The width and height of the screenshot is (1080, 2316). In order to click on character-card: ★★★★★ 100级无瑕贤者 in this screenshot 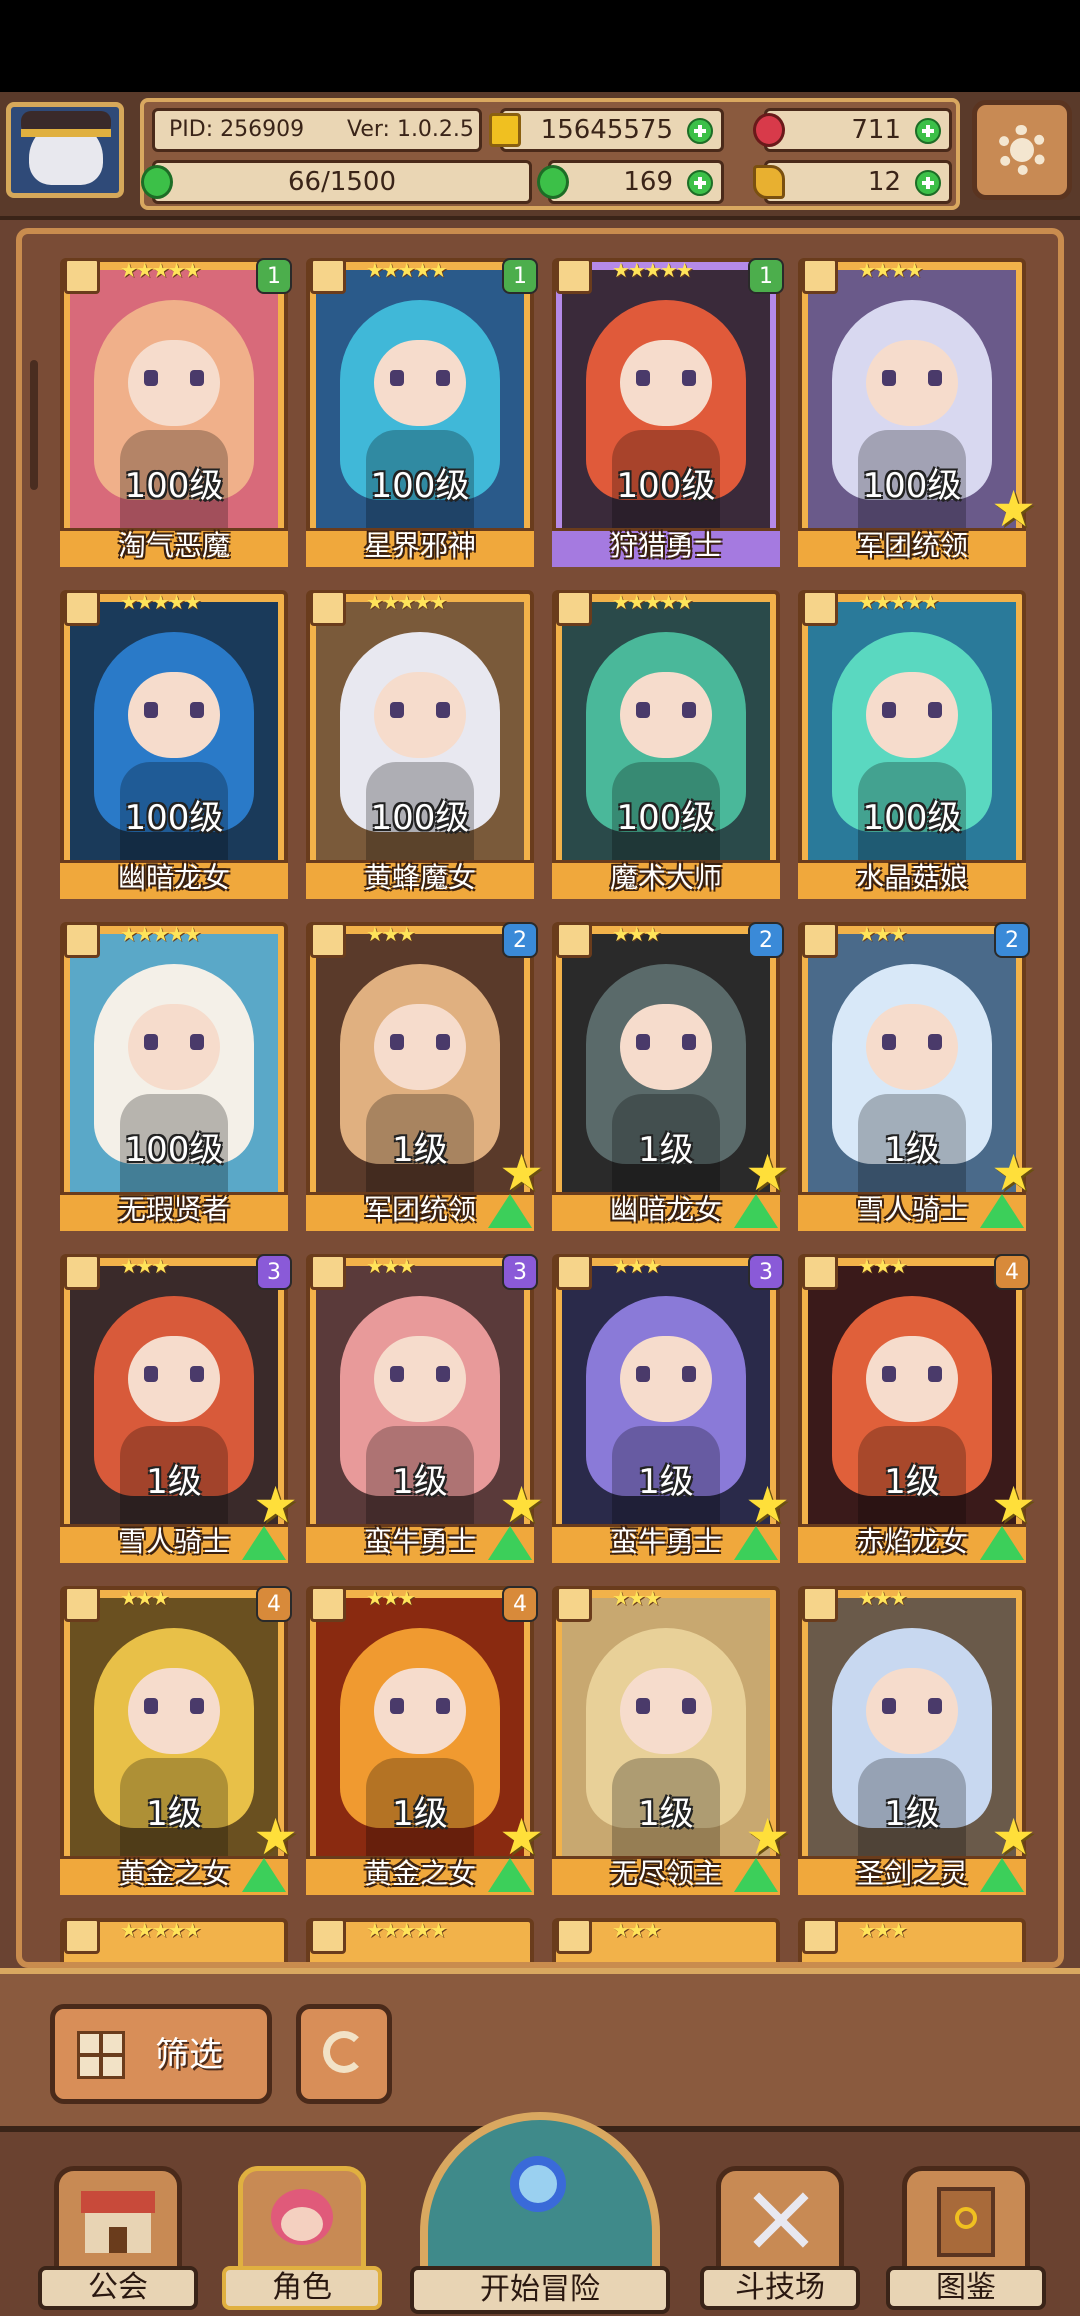, I will do `click(174, 1076)`.